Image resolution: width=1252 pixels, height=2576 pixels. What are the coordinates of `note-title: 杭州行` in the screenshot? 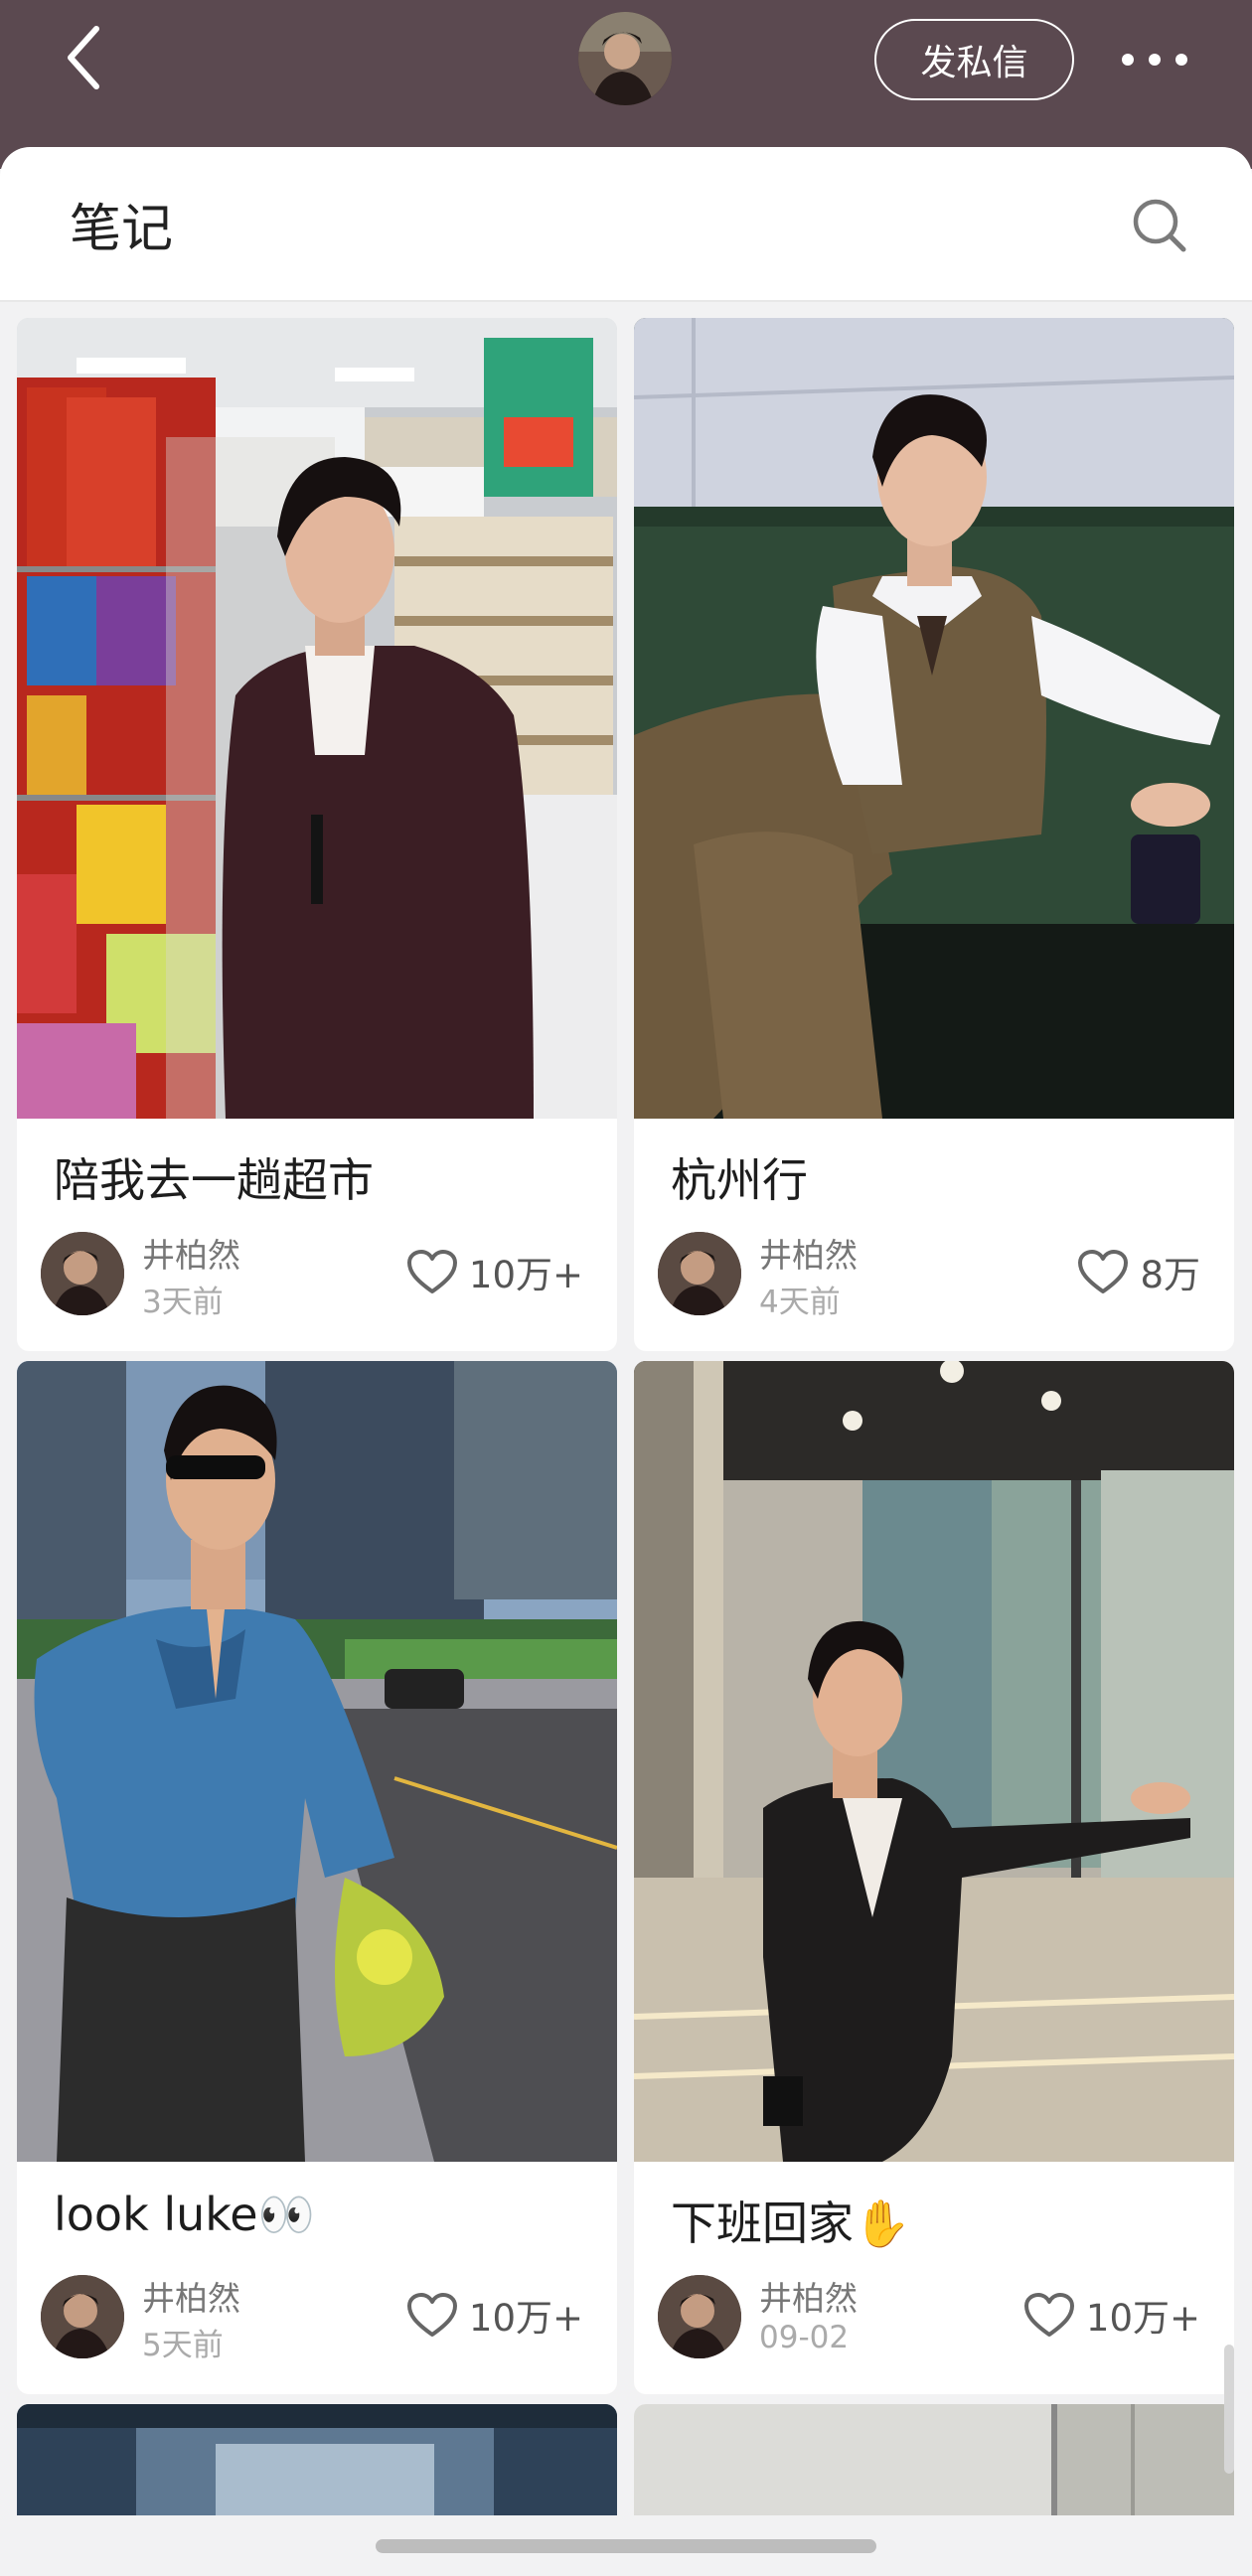 It's located at (740, 1180).